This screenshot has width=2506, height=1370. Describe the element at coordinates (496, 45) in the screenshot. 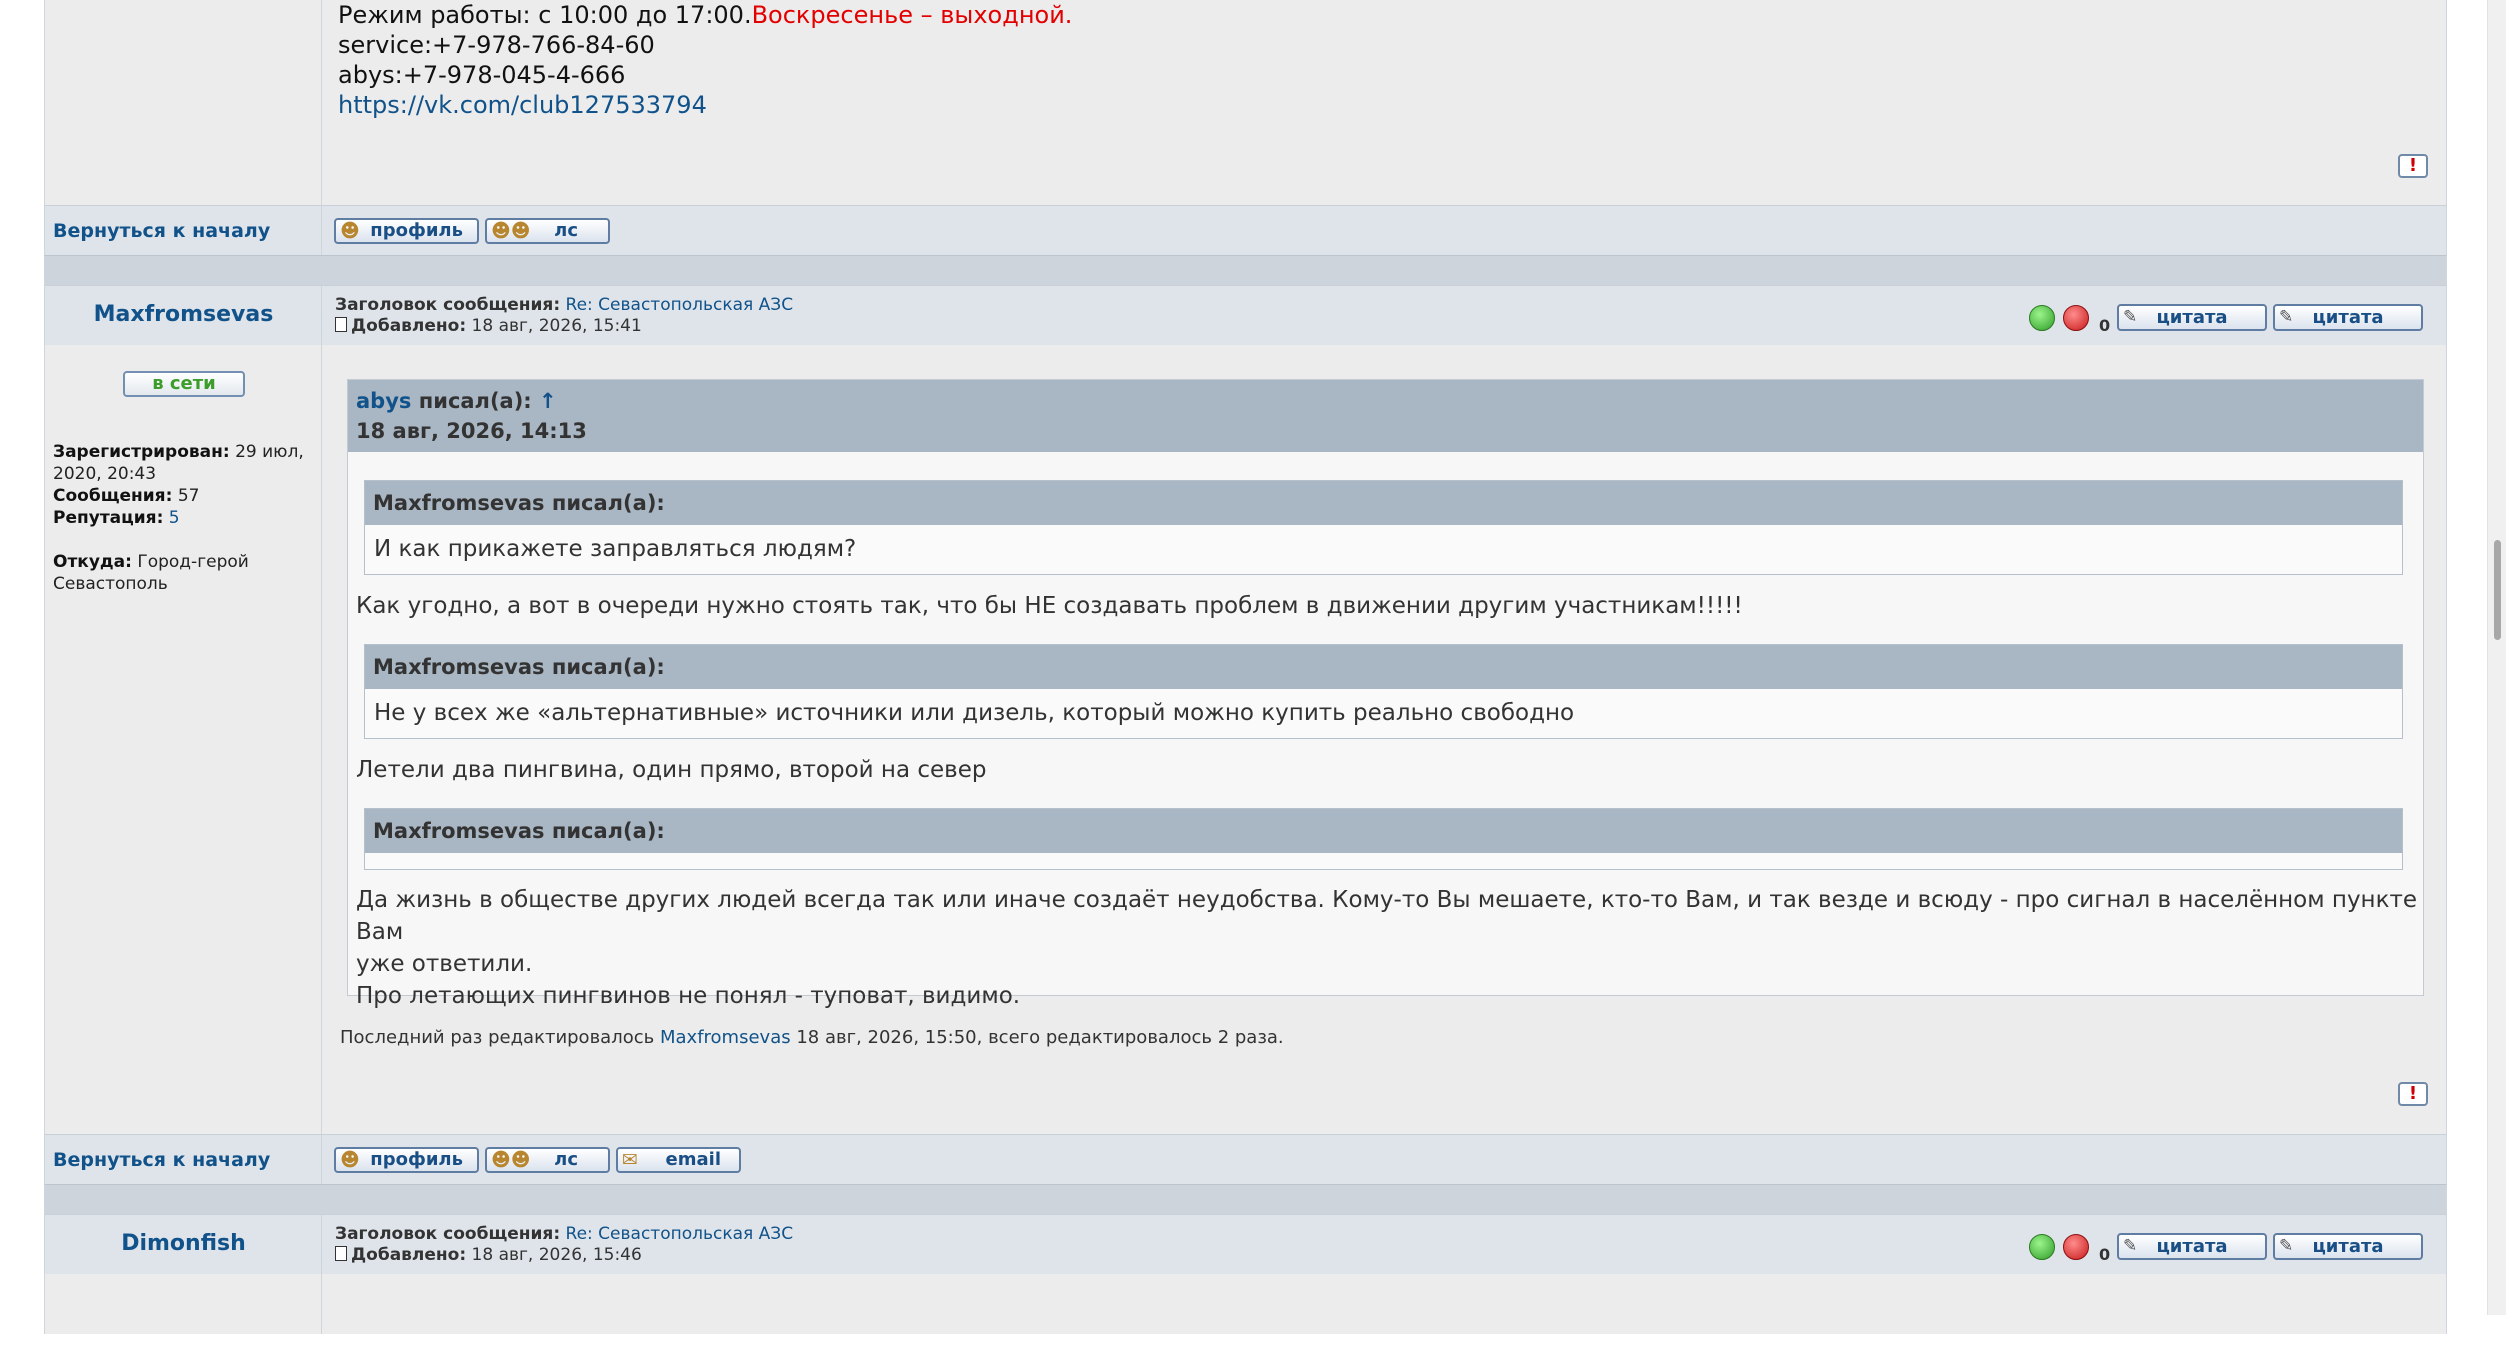

I see `signature-service-phone: service:+7-978-766-84-60` at that location.